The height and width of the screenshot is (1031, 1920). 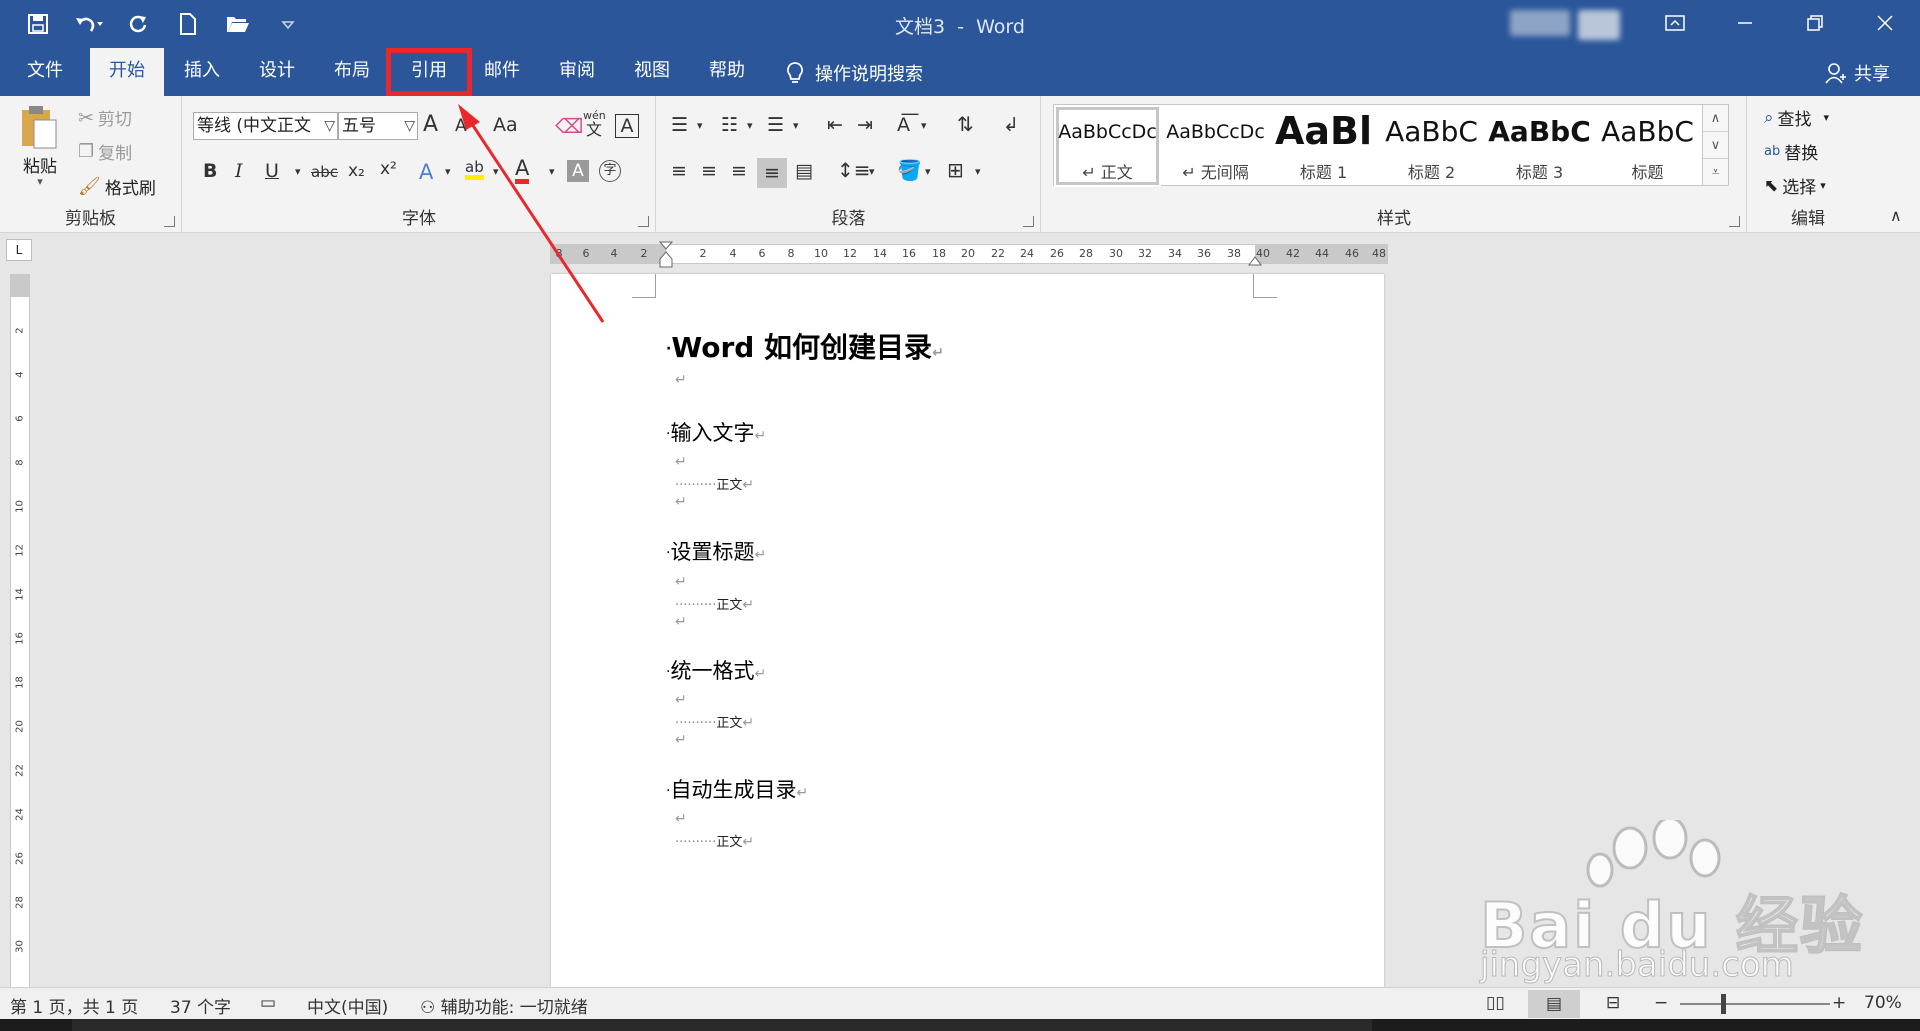 I want to click on align-right-icon: ≡, so click(x=739, y=171).